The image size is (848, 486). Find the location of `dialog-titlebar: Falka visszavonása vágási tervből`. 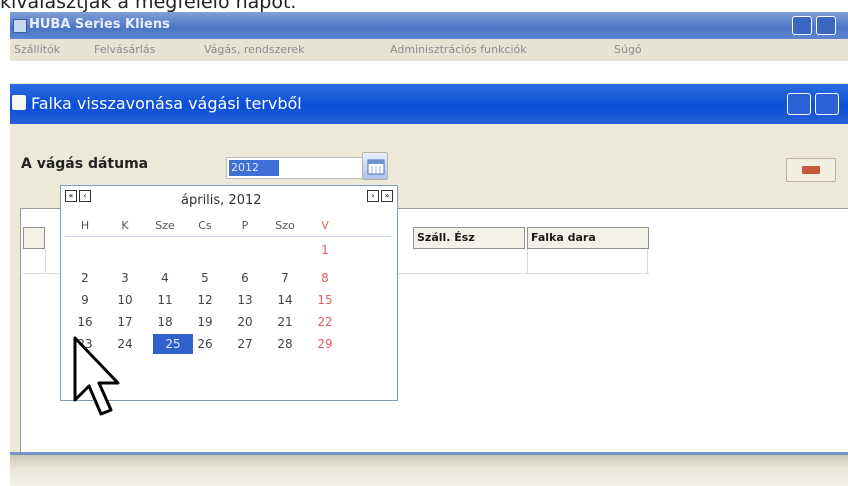

dialog-titlebar: Falka visszavonása vágási tervből is located at coordinates (429, 104).